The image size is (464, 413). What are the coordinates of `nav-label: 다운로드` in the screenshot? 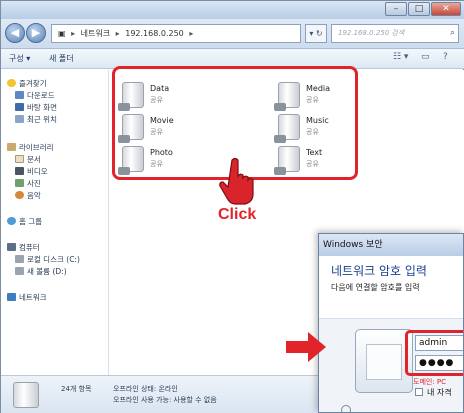 It's located at (41, 95).